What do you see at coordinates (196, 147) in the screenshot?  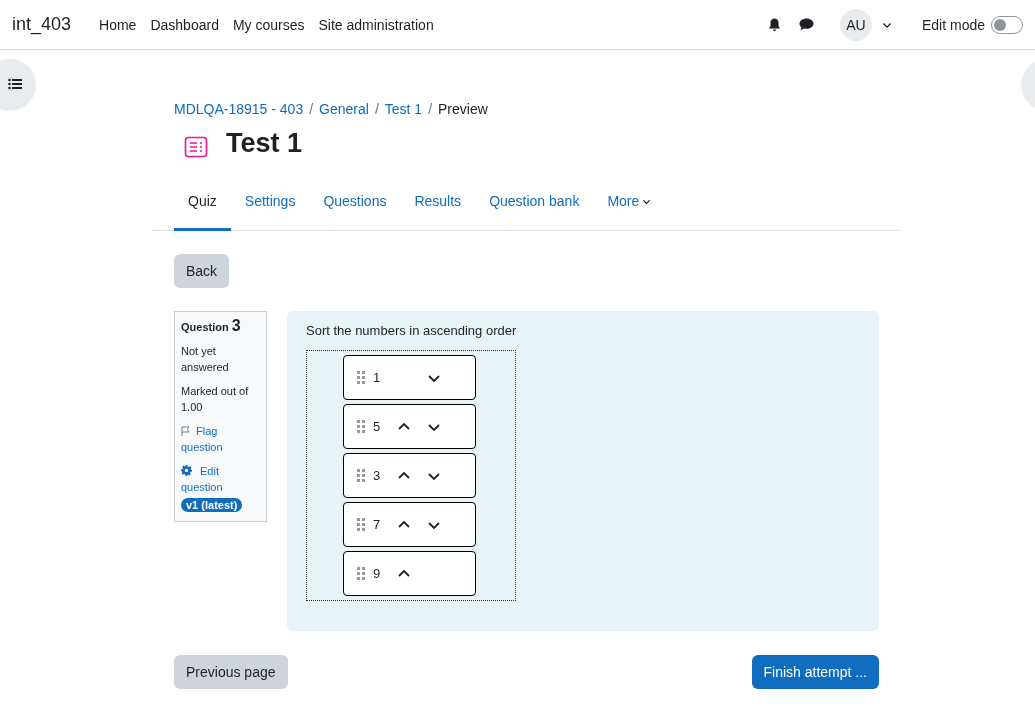 I see `quiz-icon` at bounding box center [196, 147].